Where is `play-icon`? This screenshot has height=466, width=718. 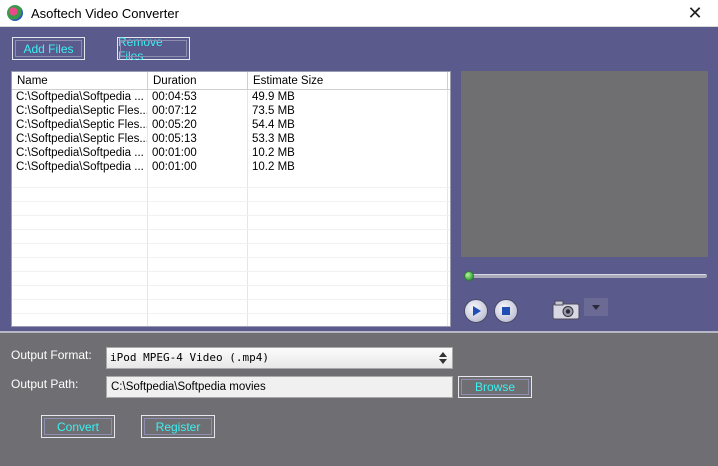 play-icon is located at coordinates (477, 311).